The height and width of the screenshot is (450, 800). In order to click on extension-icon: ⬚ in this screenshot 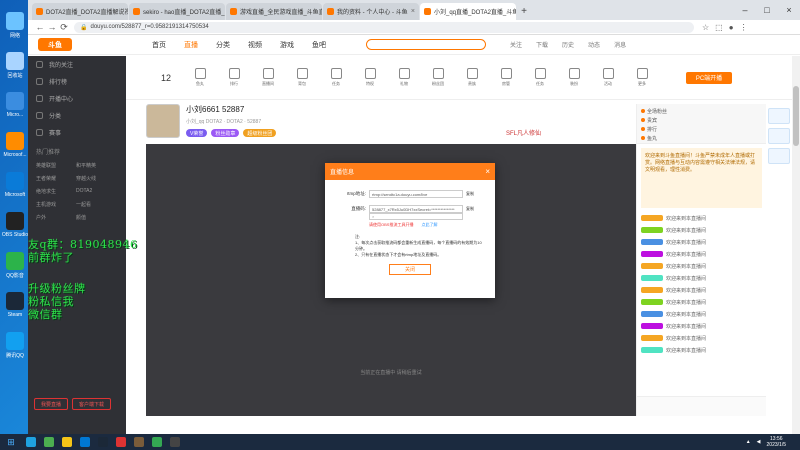, I will do `click(719, 27)`.